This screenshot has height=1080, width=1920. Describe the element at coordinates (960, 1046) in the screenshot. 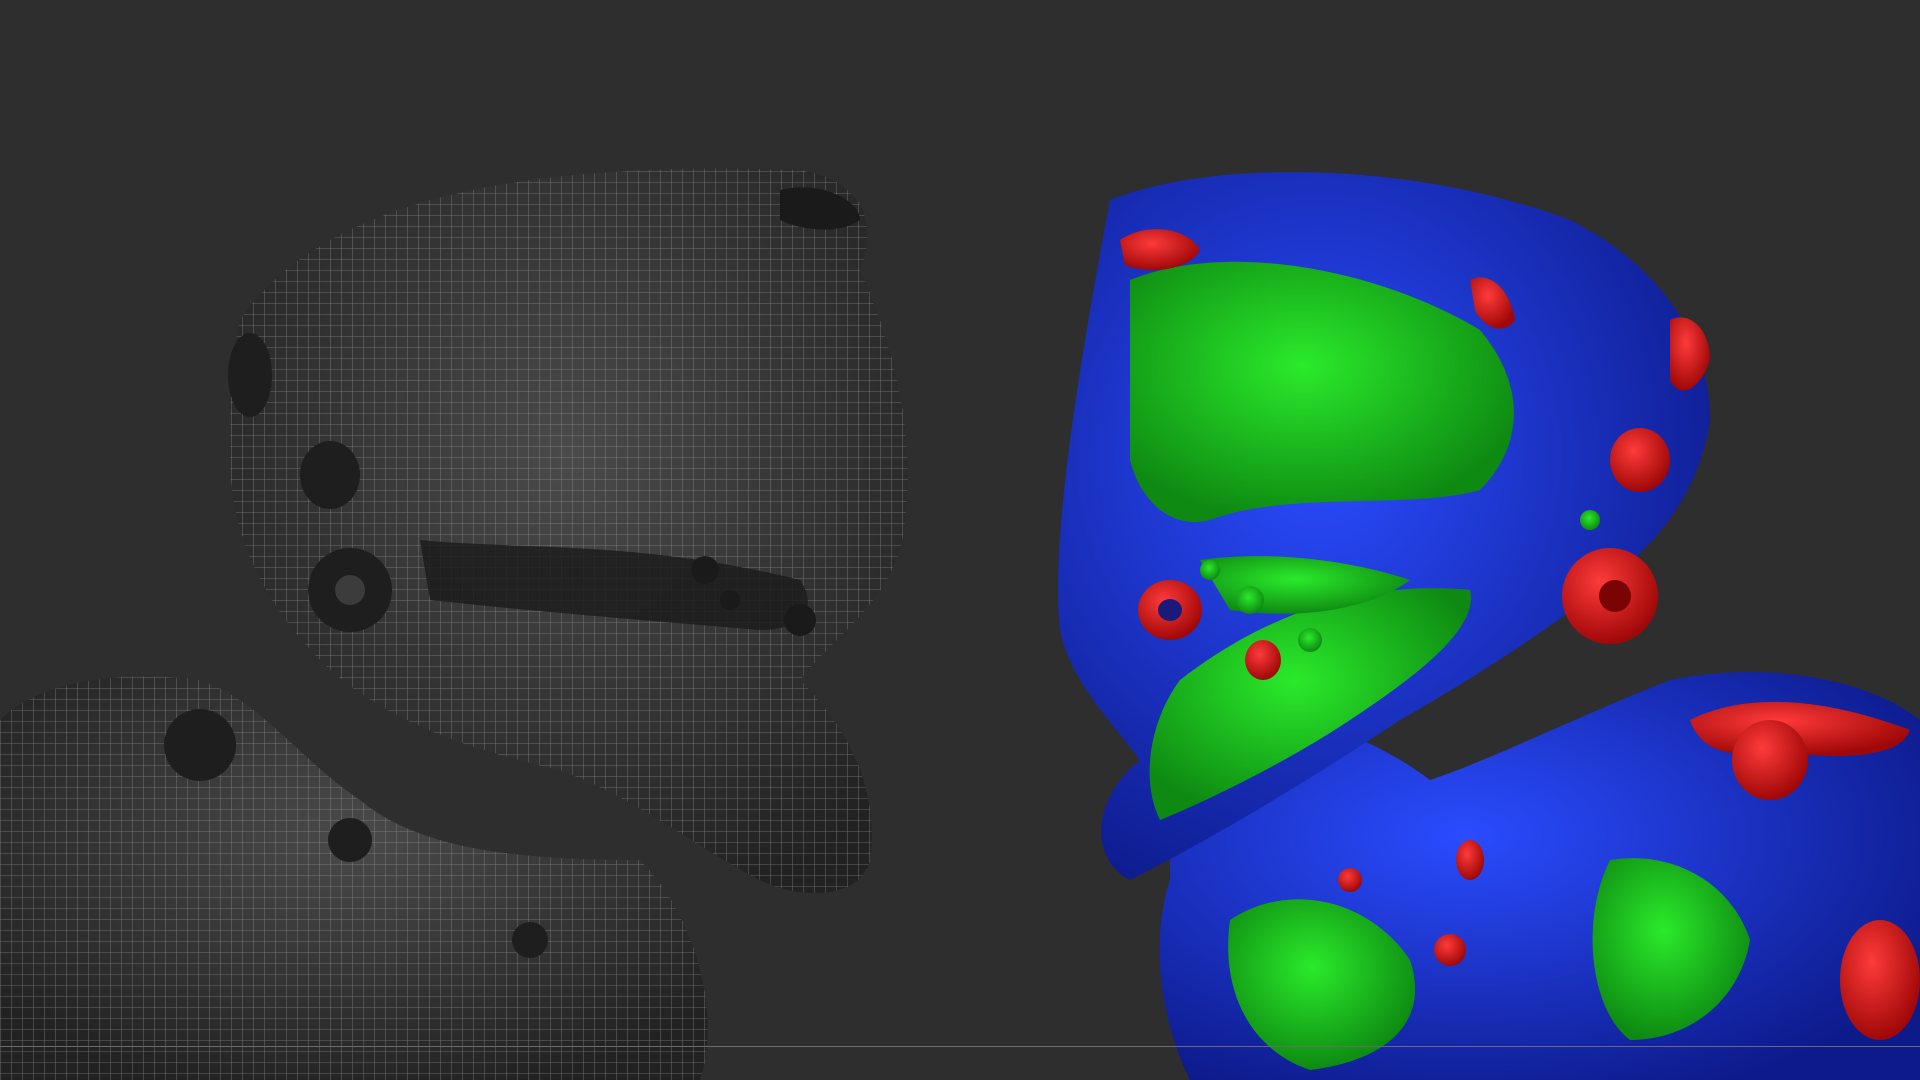

I see `timeline-divider` at that location.